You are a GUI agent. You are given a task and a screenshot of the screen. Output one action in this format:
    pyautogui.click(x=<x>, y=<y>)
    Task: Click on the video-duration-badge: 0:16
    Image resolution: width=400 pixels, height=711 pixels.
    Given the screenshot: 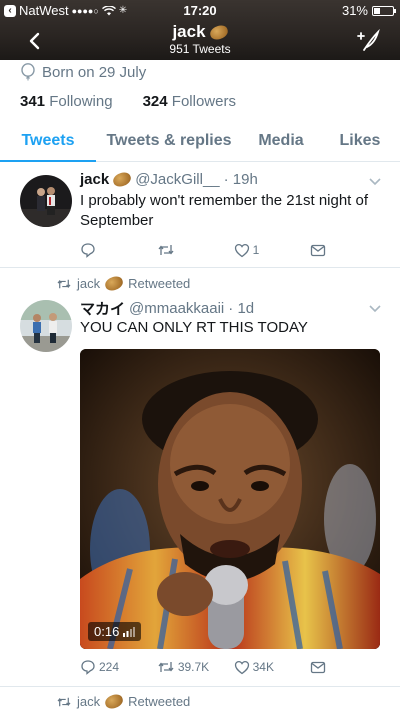 What is the action you would take?
    pyautogui.click(x=115, y=631)
    